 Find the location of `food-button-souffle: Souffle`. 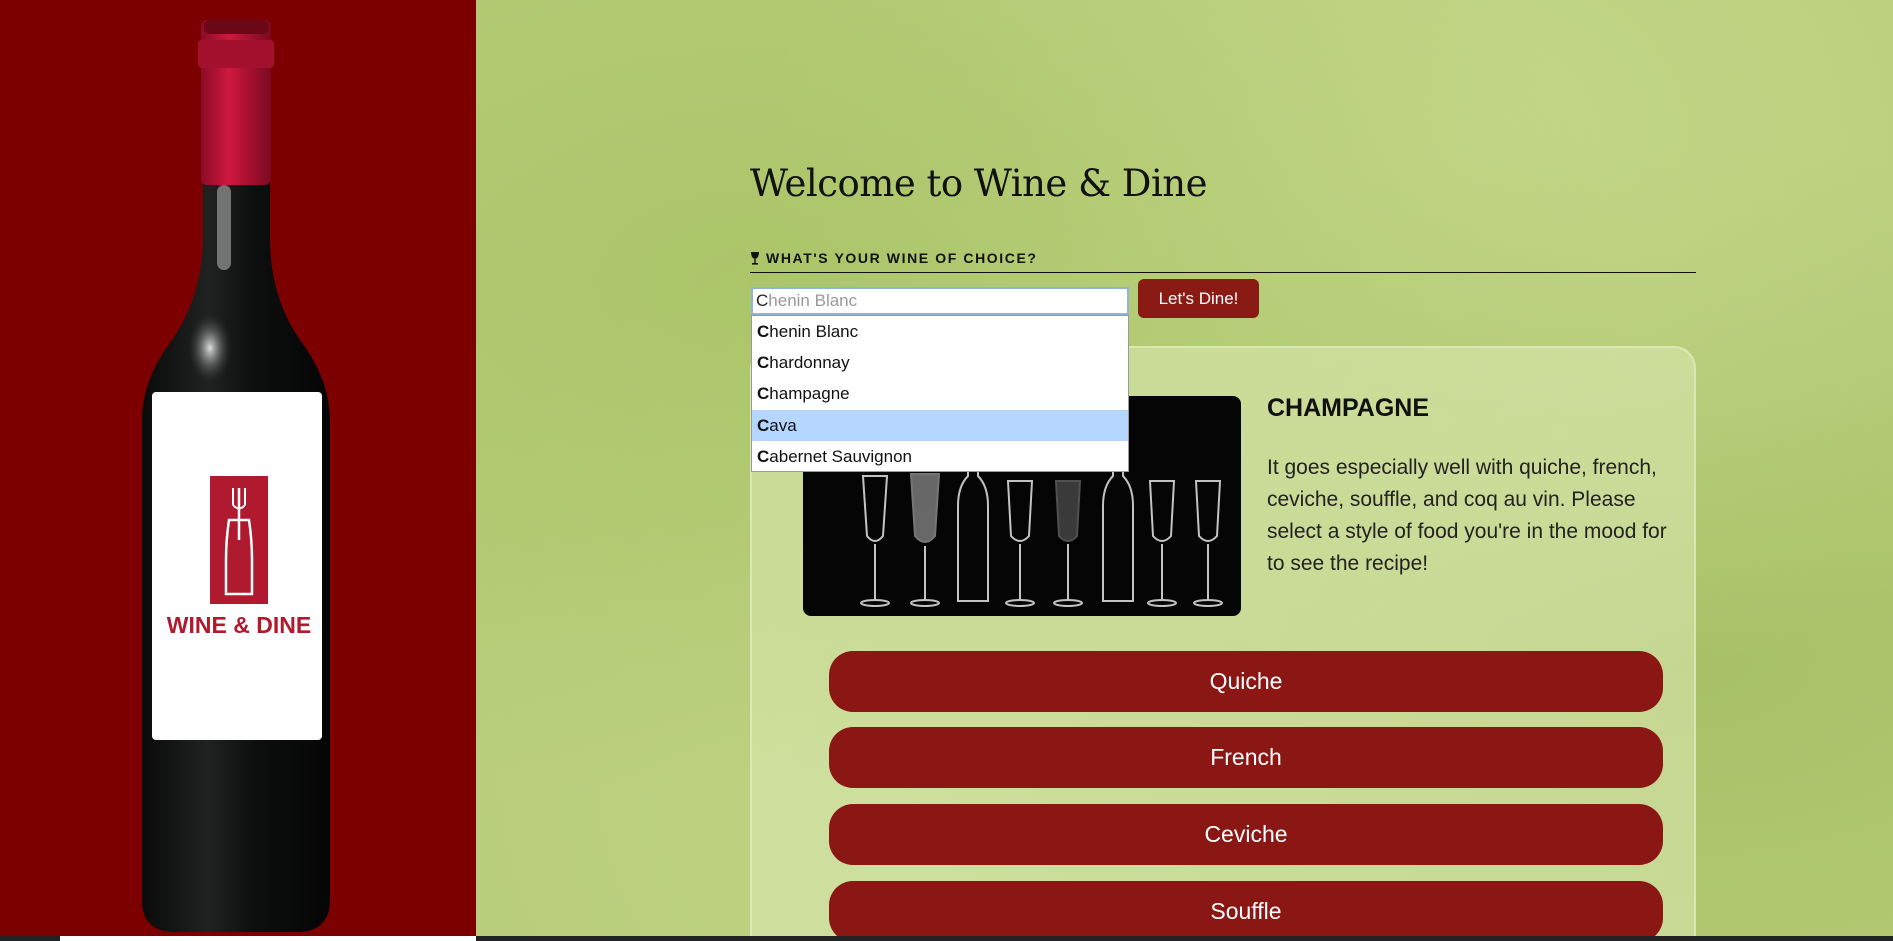

food-button-souffle: Souffle is located at coordinates (1246, 911).